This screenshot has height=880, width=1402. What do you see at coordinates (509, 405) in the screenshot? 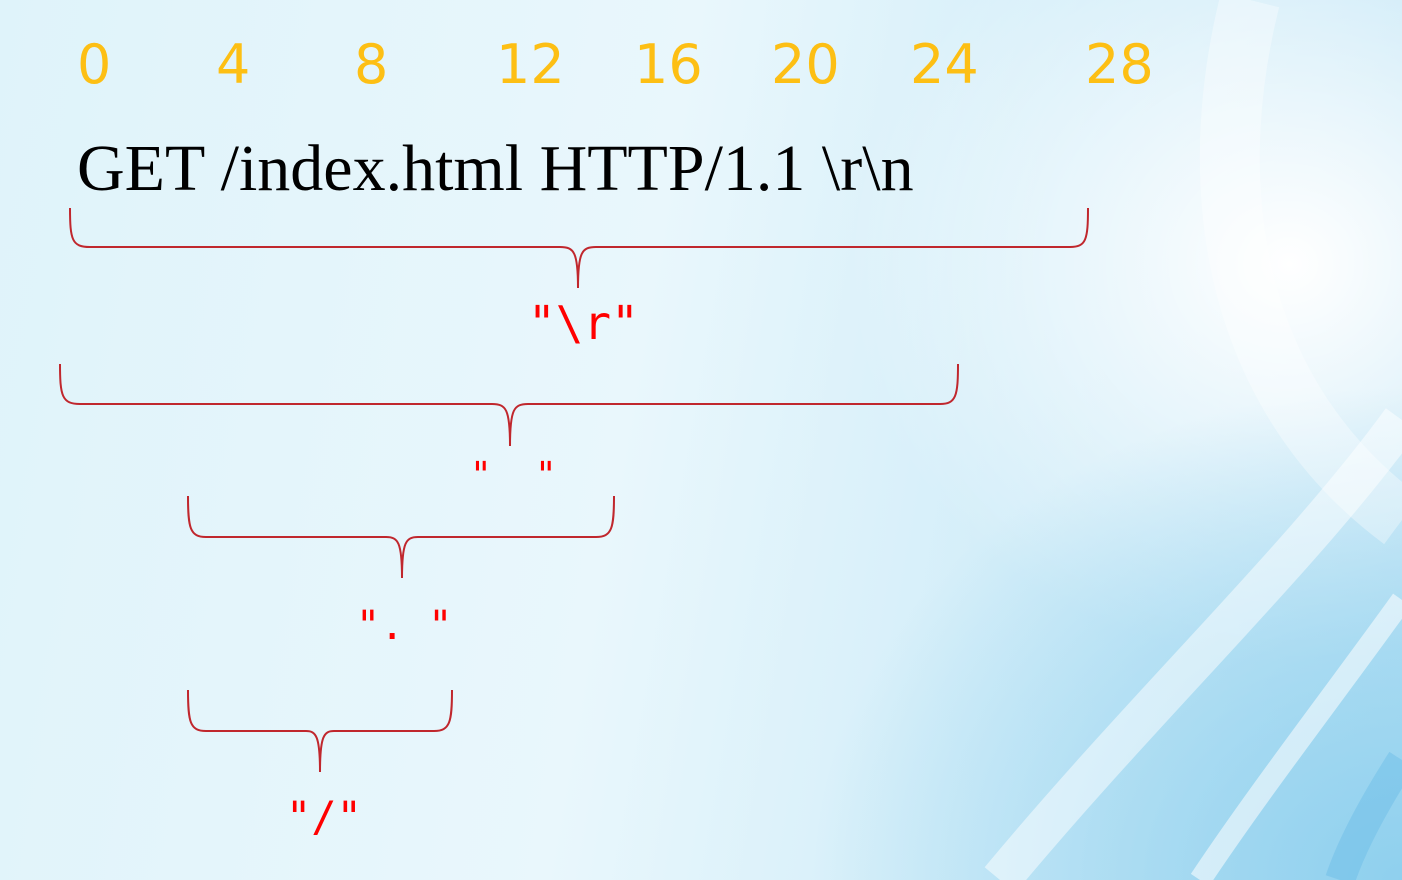
I see `brace-space` at bounding box center [509, 405].